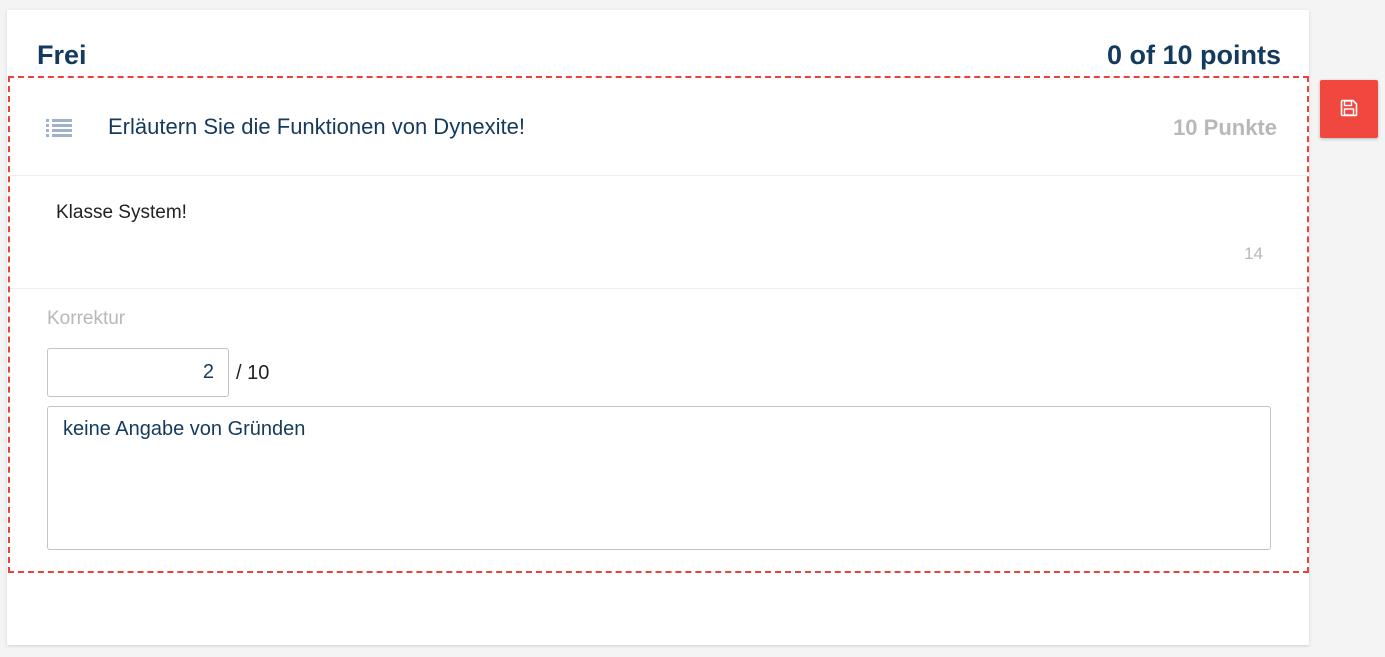 This screenshot has height=657, width=1385. Describe the element at coordinates (253, 373) in the screenshot. I see `score-max: / 10` at that location.